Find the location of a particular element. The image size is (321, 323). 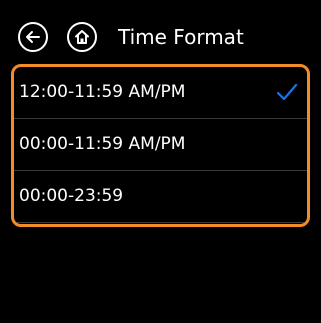

time-format-option-12h: 12:00-11:59 AM/PM is located at coordinates (160, 93).